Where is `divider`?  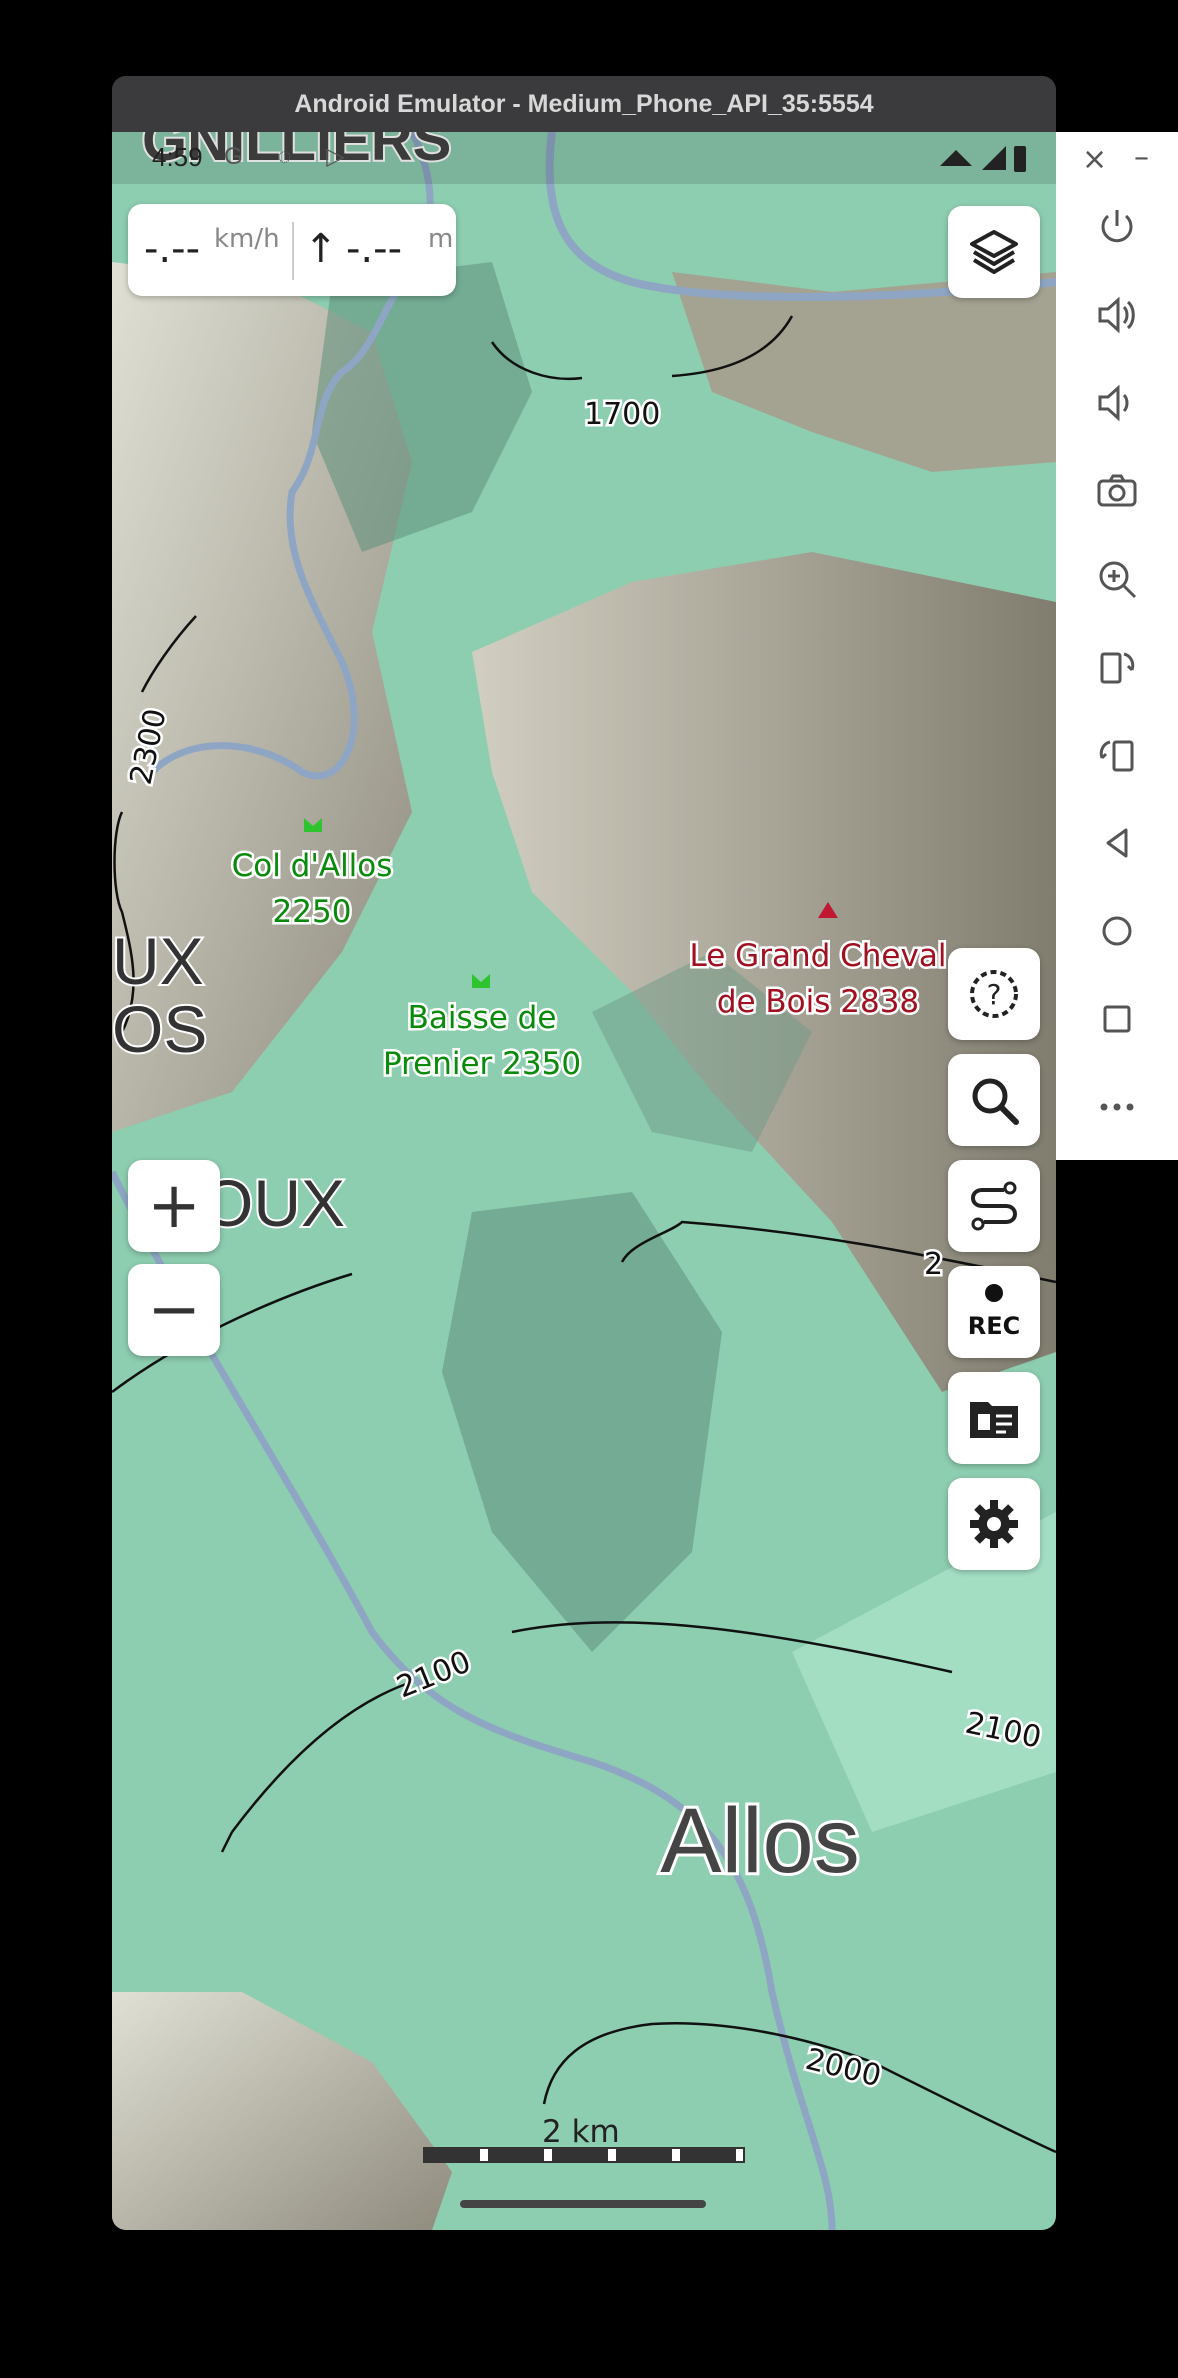
divider is located at coordinates (293, 251).